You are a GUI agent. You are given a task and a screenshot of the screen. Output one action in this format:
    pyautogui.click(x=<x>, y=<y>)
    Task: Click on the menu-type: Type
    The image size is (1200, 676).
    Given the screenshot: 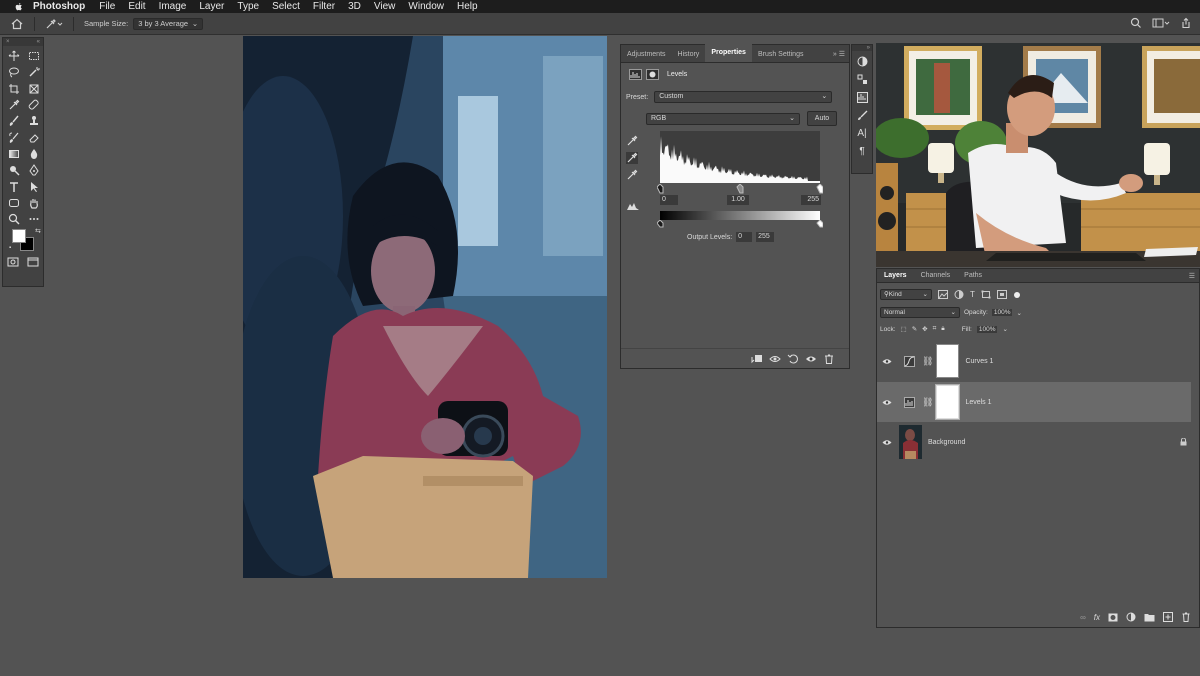 What is the action you would take?
    pyautogui.click(x=248, y=6)
    